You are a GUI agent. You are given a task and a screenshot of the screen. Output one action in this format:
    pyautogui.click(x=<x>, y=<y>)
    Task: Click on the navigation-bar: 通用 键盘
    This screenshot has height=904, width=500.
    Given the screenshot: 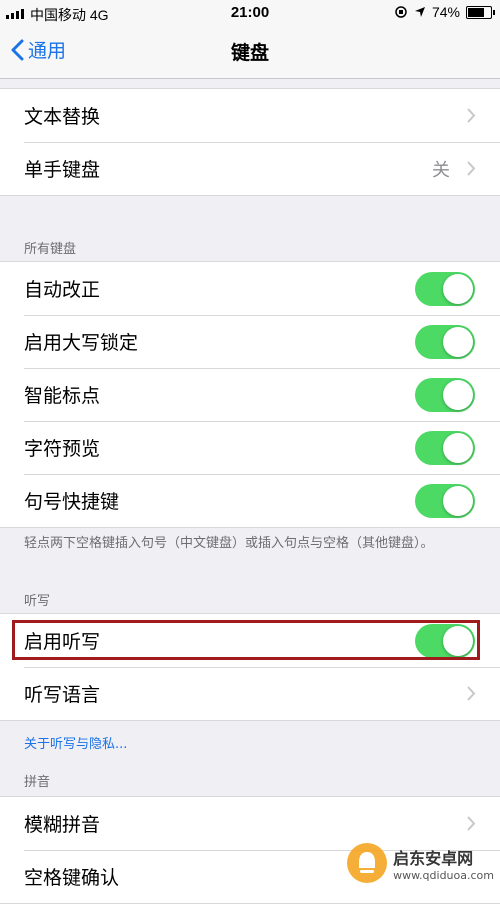 What is the action you would take?
    pyautogui.click(x=250, y=52)
    